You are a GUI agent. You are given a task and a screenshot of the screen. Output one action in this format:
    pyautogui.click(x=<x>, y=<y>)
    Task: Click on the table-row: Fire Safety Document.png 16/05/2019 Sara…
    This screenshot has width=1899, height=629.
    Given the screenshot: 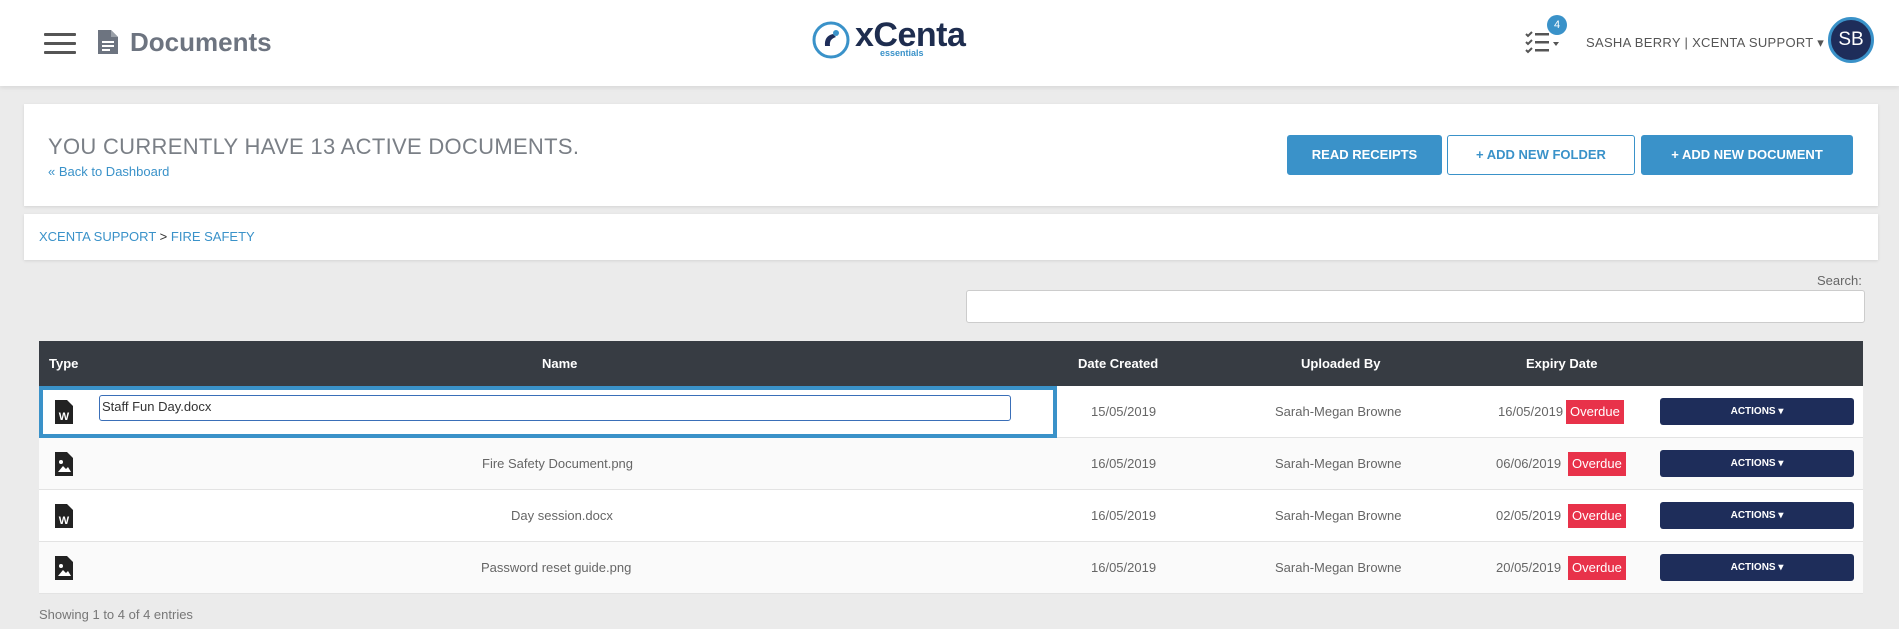 What is the action you would take?
    pyautogui.click(x=951, y=464)
    